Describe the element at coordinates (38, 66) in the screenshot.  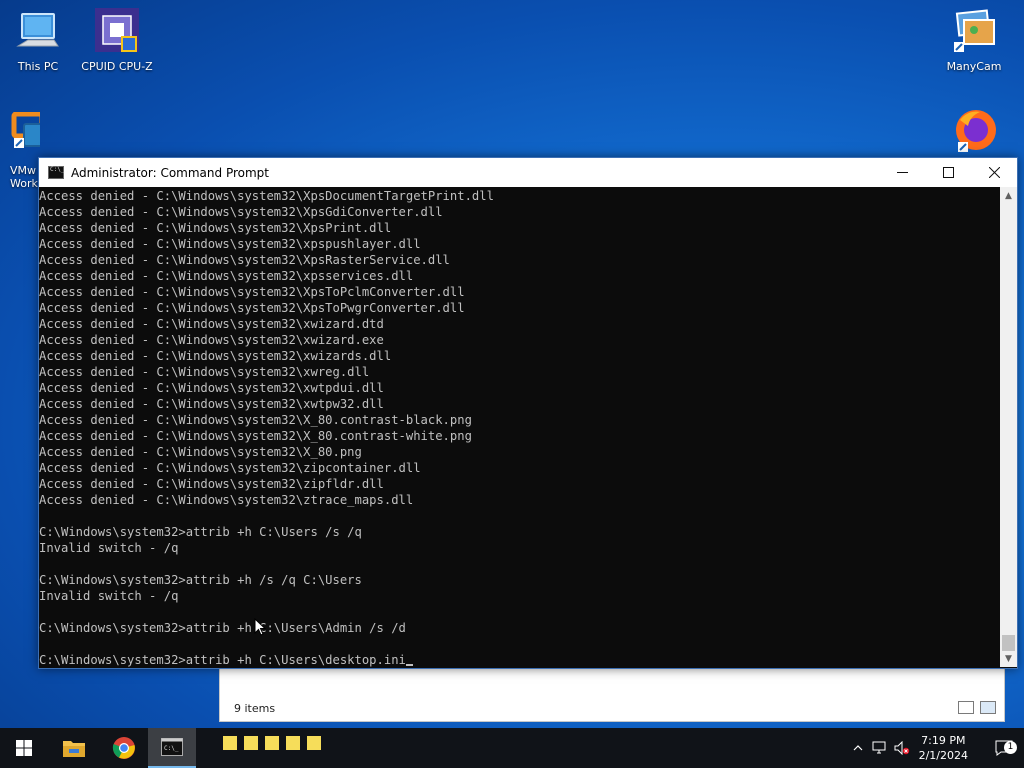
I see `desktop-icon-label: This PC` at that location.